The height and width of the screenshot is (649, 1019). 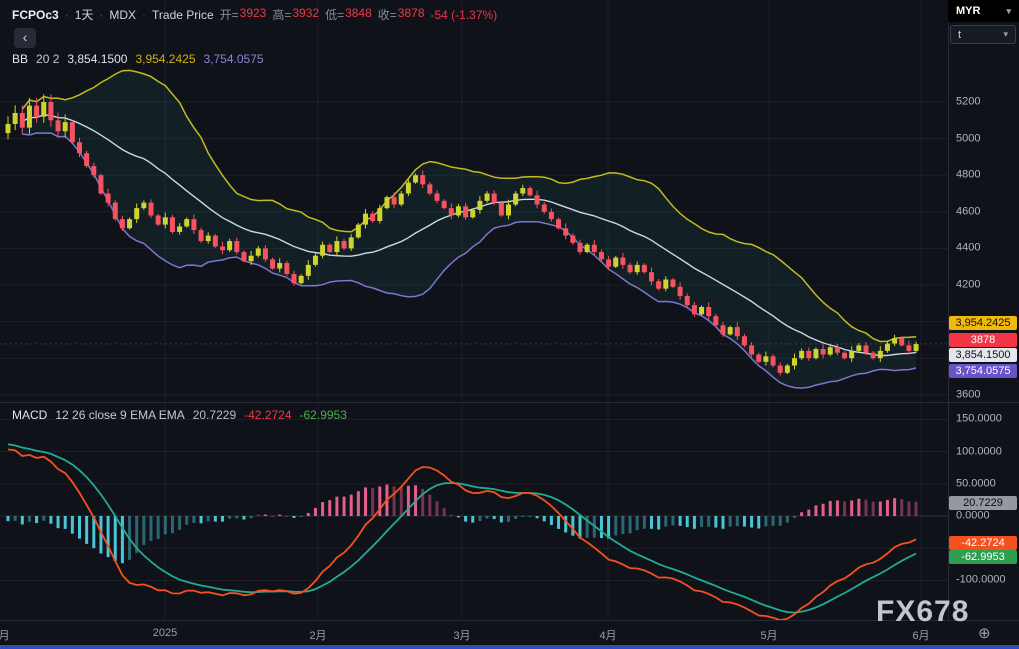 What do you see at coordinates (769, 636) in the screenshot?
I see `time-axis-label: 5月` at bounding box center [769, 636].